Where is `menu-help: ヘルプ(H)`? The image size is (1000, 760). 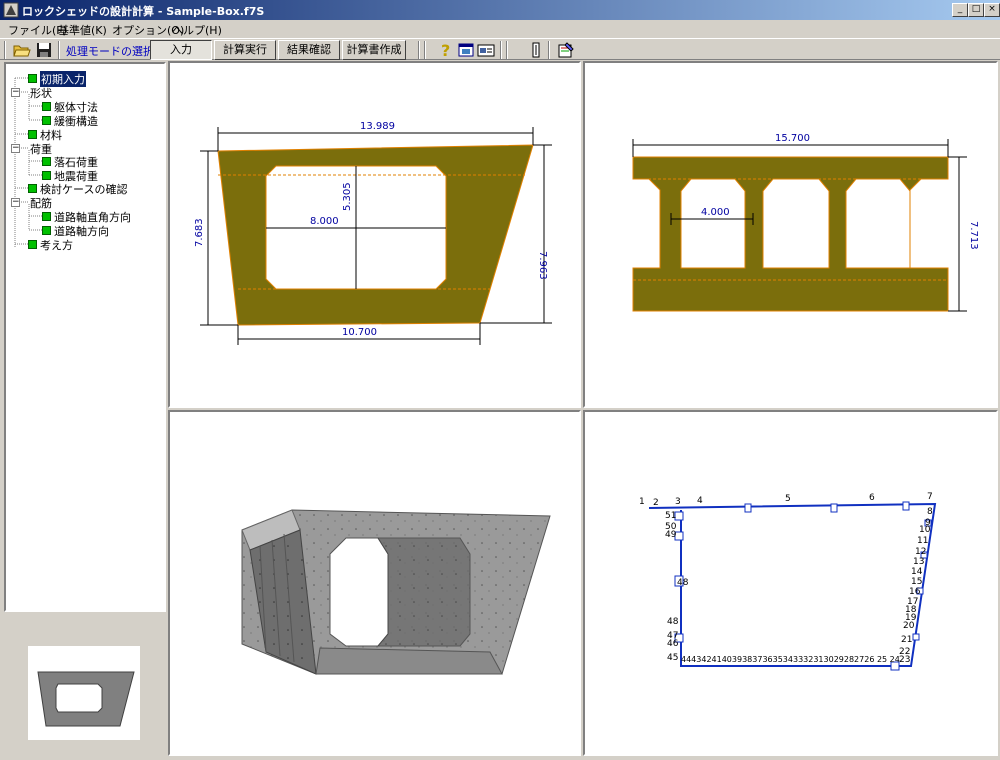
menu-help: ヘルプ(H) is located at coordinates (197, 30).